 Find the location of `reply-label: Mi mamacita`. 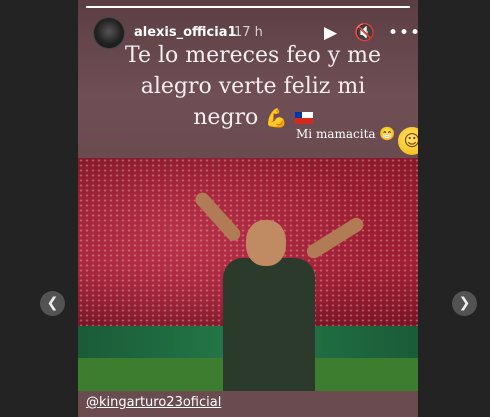

reply-label: Mi mamacita is located at coordinates (336, 134).